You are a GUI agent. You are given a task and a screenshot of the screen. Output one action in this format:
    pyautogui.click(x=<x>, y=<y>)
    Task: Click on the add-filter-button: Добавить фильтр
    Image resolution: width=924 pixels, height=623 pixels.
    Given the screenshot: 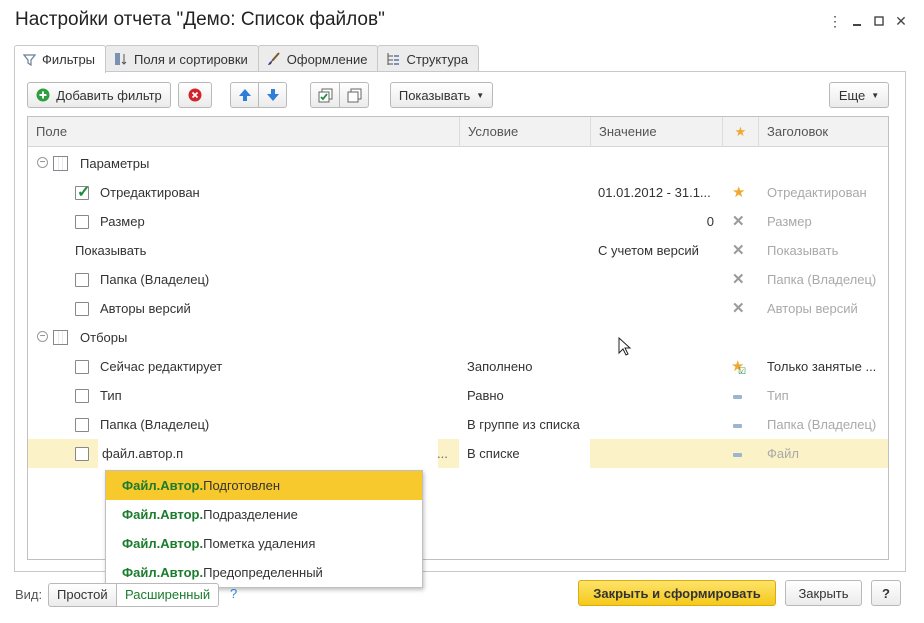 What is the action you would take?
    pyautogui.click(x=99, y=95)
    